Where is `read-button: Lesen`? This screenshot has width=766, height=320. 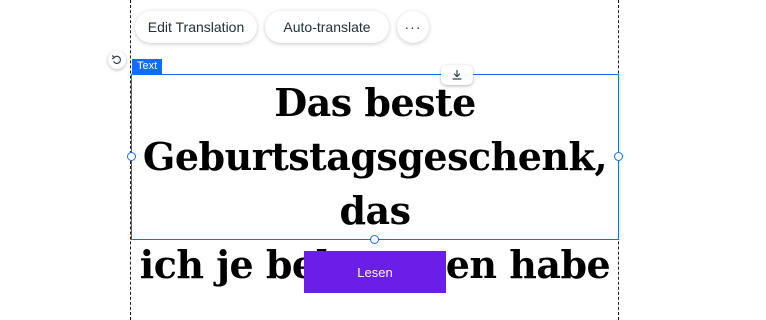 read-button: Lesen is located at coordinates (375, 272).